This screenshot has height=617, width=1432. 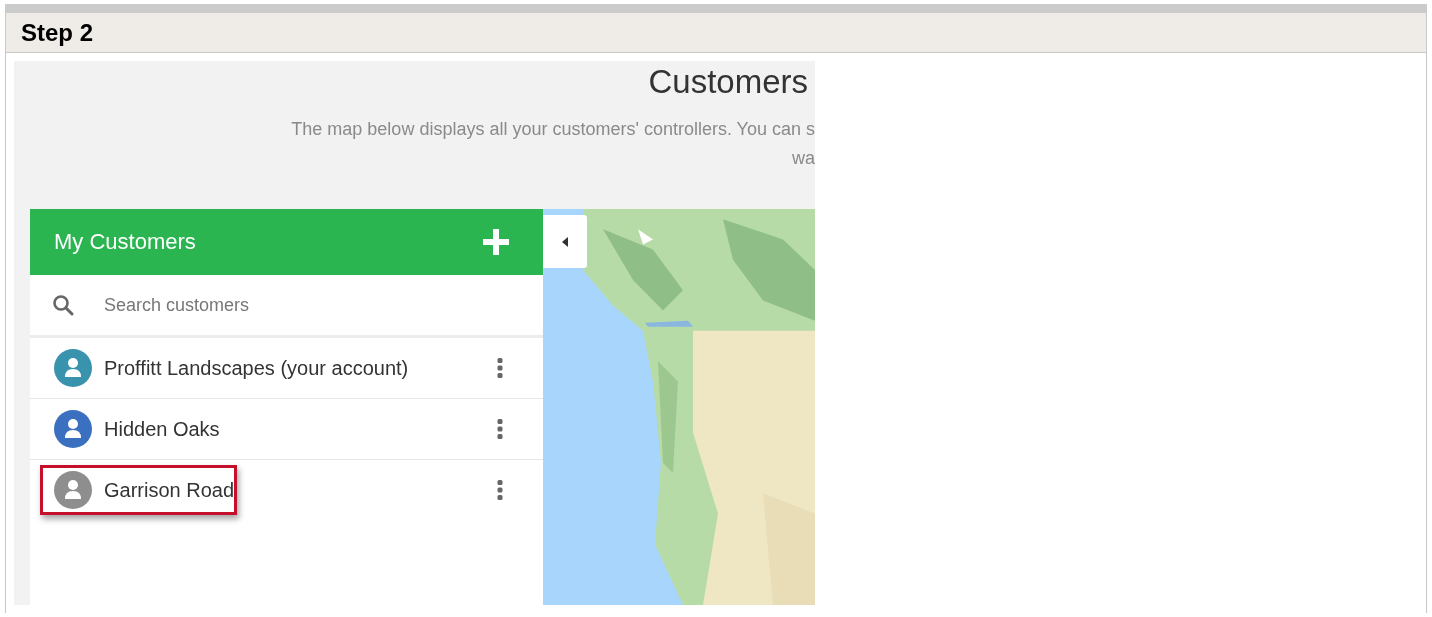 What do you see at coordinates (294, 305) in the screenshot?
I see `search-field: Search customers` at bounding box center [294, 305].